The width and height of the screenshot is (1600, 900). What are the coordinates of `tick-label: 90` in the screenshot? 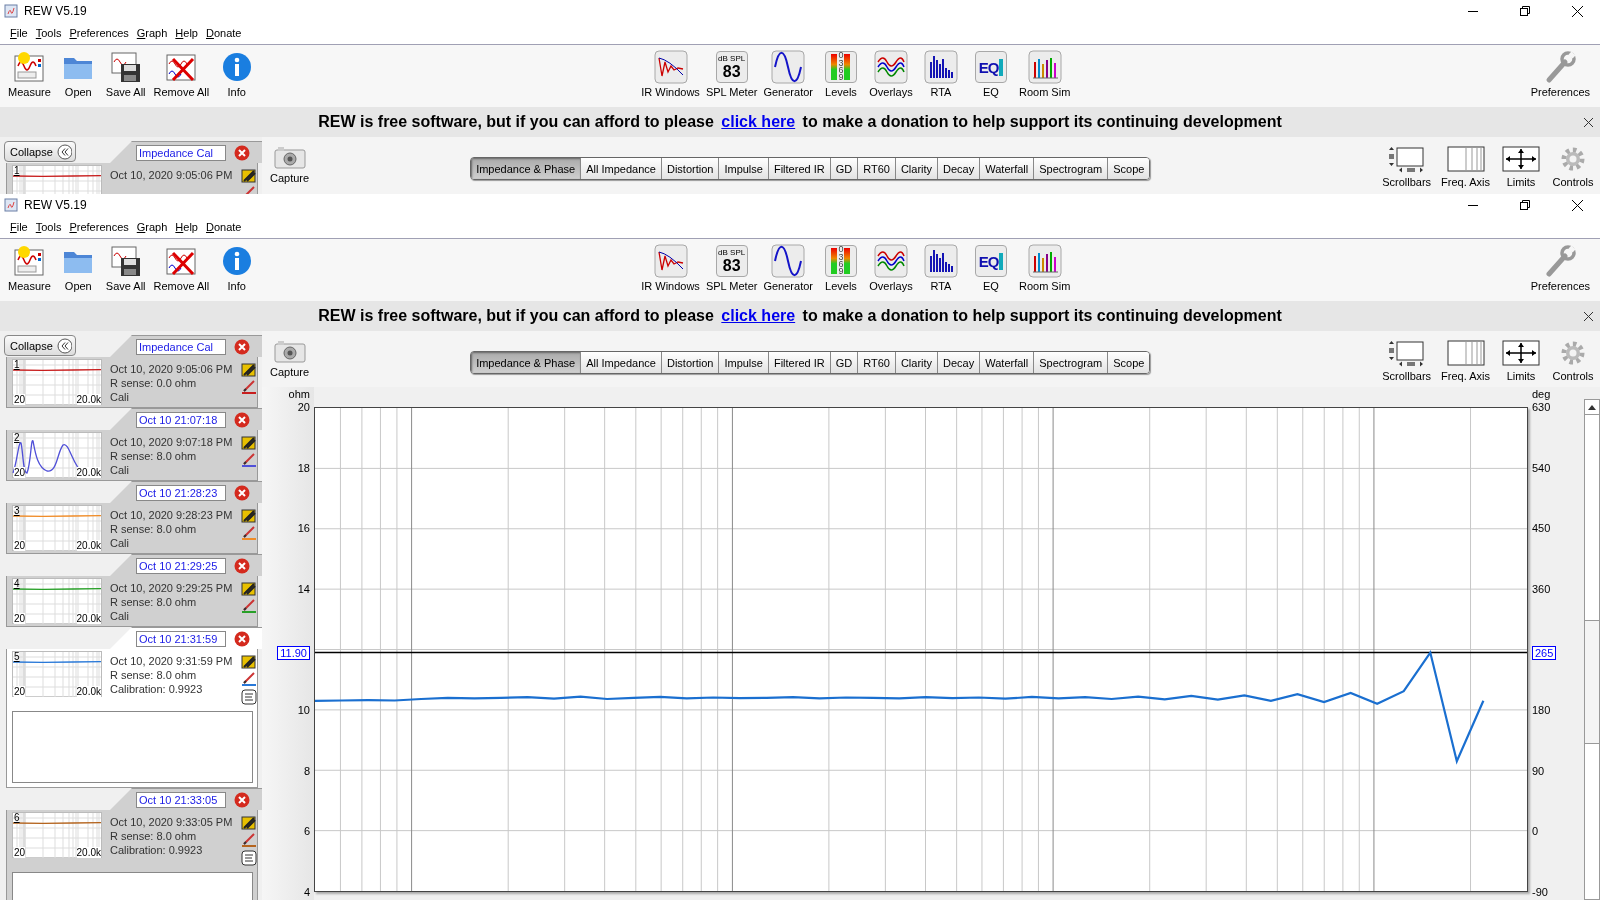 It's located at (1538, 770).